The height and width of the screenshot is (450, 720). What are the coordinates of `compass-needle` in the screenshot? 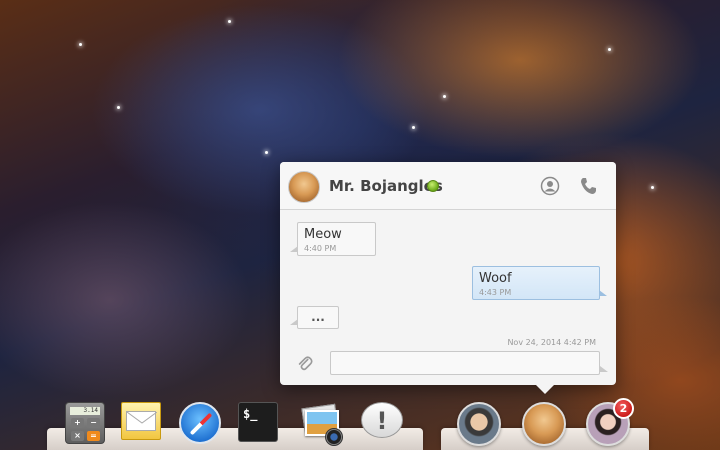 It's located at (201, 424).